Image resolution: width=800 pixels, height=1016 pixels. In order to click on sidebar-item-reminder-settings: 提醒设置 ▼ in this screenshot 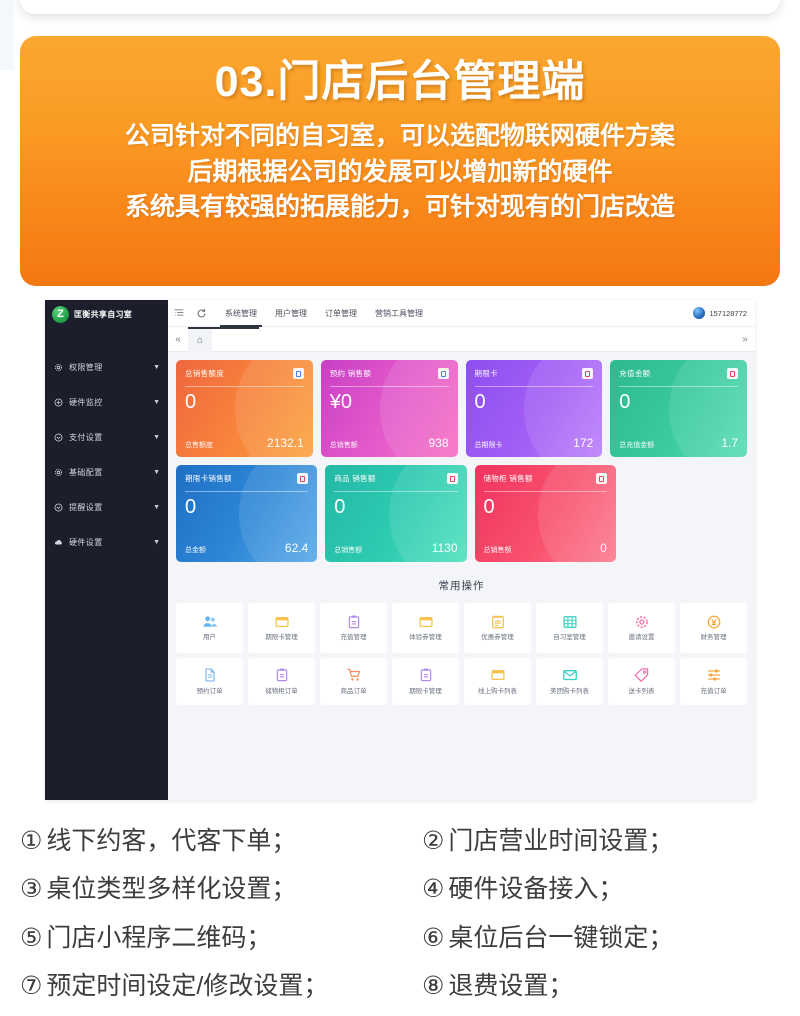, I will do `click(106, 507)`.